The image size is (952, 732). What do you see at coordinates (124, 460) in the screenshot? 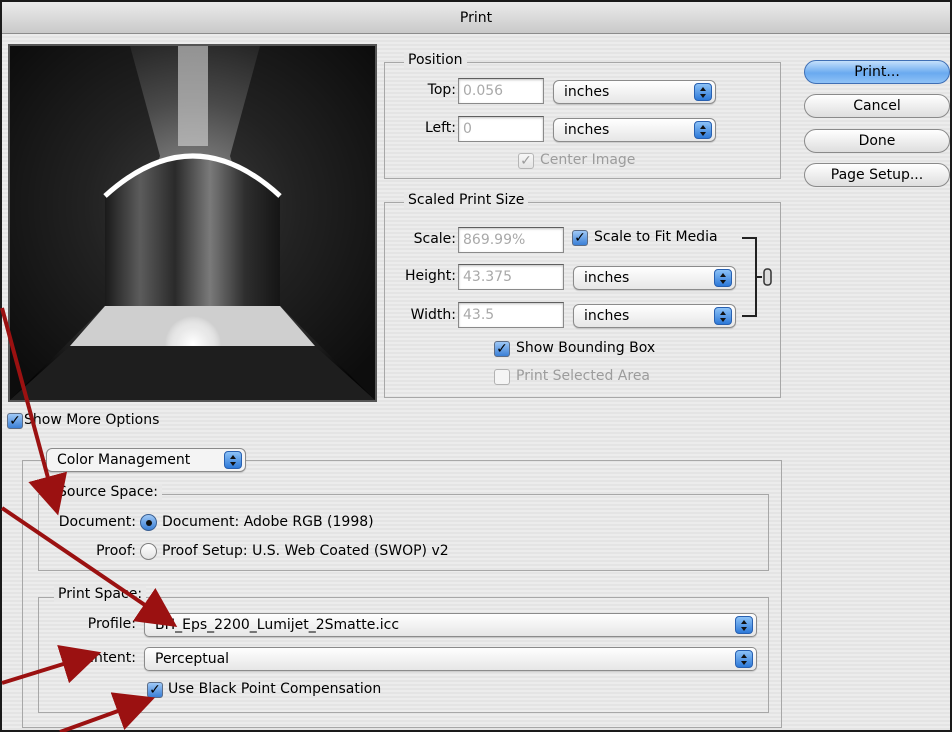
I see `options-section-value: Color Management` at bounding box center [124, 460].